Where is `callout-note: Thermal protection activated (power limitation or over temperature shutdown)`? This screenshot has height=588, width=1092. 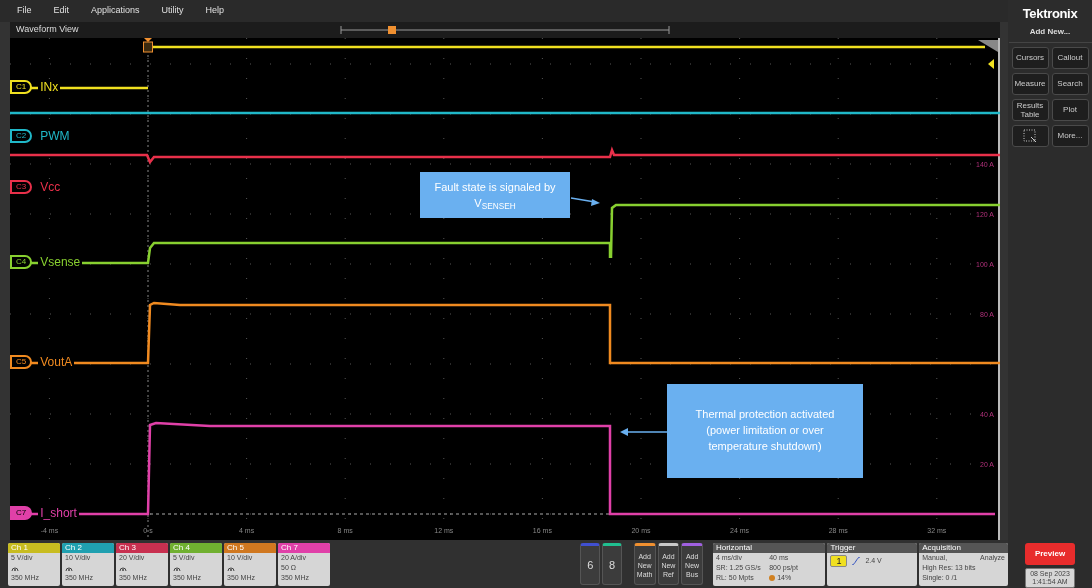
callout-note: Thermal protection activated (power limitation or over temperature shutdown) is located at coordinates (765, 431).